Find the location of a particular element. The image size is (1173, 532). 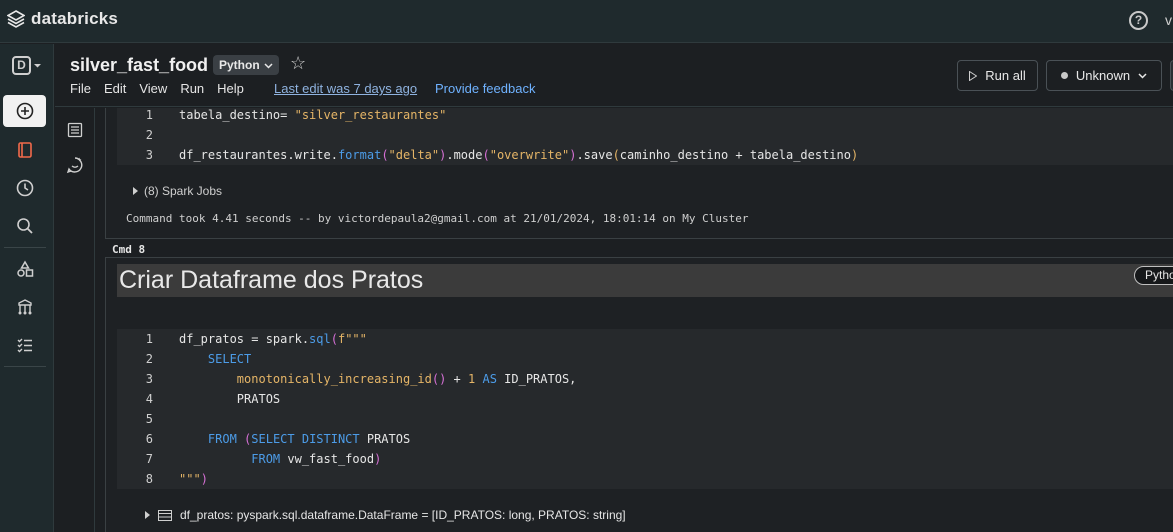

code-line: 6 FROM (SELECT DISTINCT PRATOS is located at coordinates (645, 439).